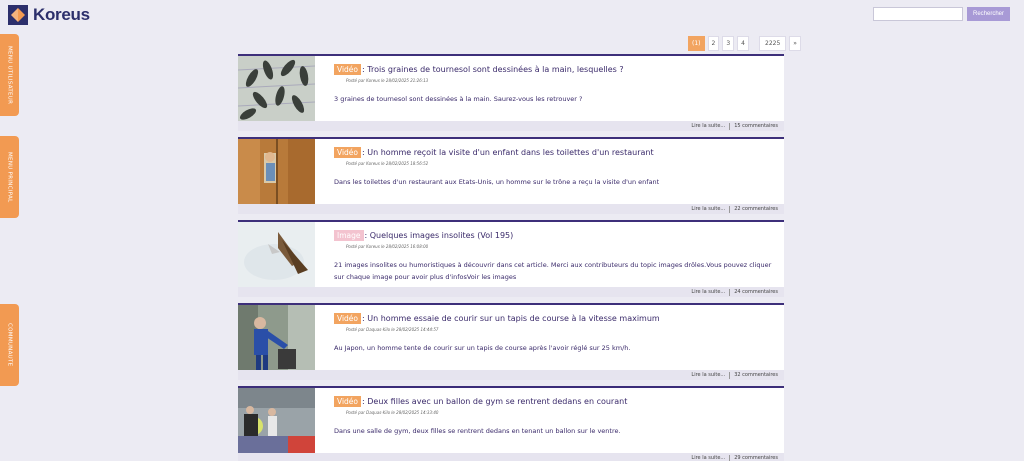  I want to click on comments-link: 22 commentaires, so click(756, 209).